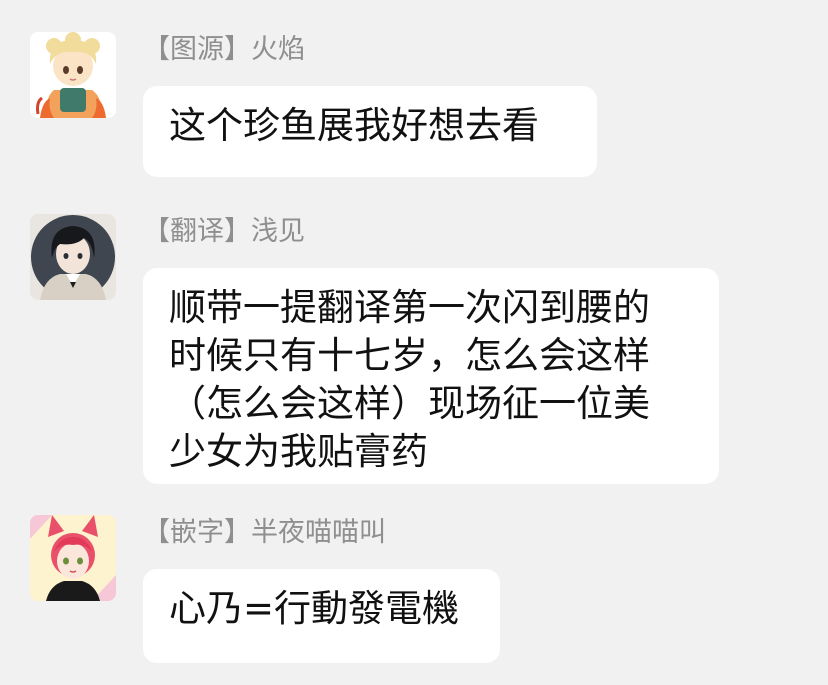 The height and width of the screenshot is (685, 828). What do you see at coordinates (409, 307) in the screenshot?
I see `message-text-line: 顺带一提翻译第一次闪到腰的` at bounding box center [409, 307].